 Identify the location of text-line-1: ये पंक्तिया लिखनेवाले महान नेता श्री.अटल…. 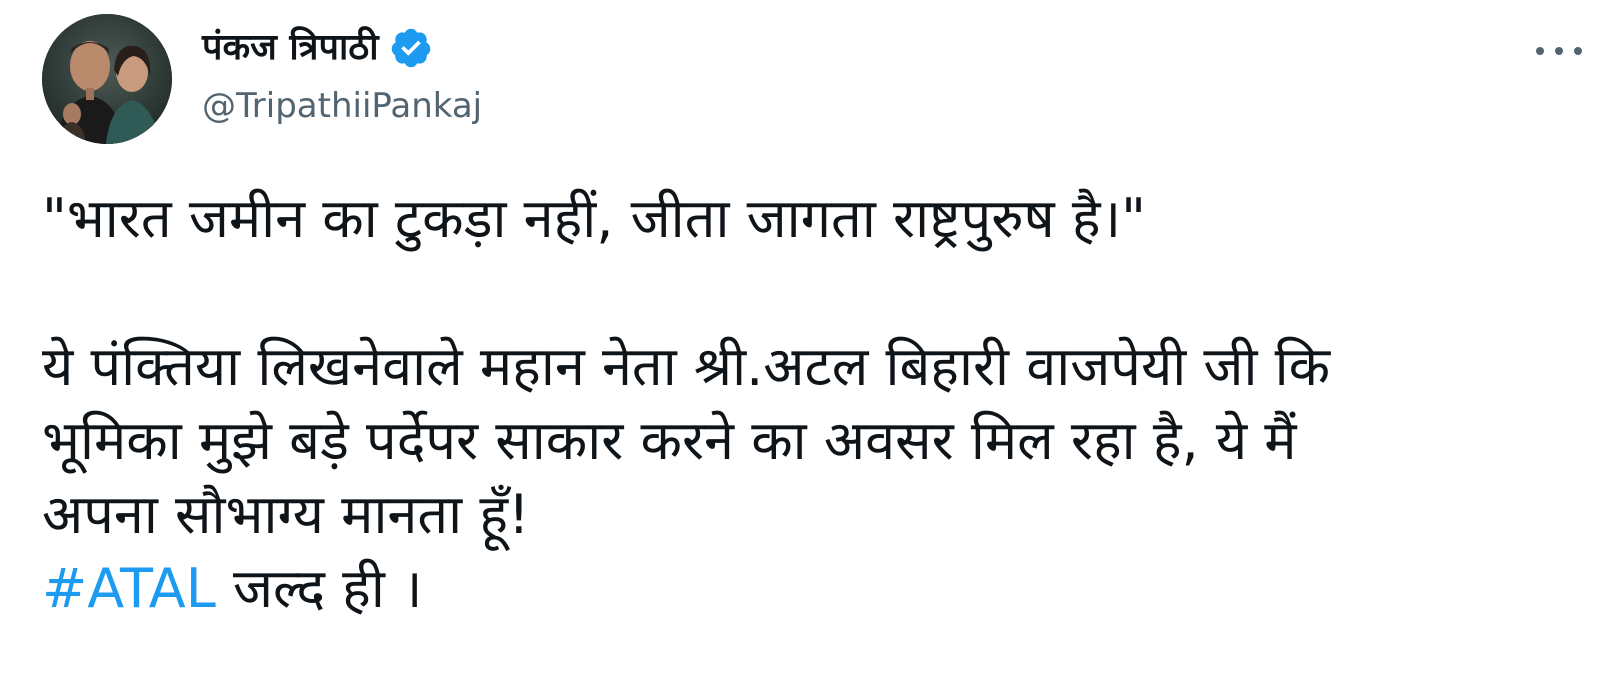
(686, 366).